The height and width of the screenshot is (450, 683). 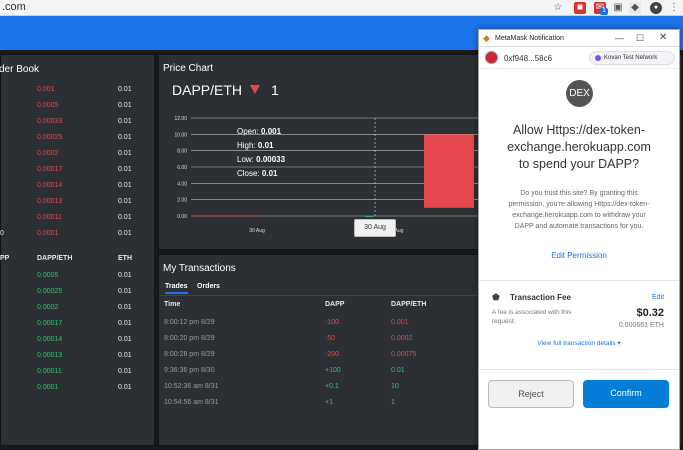 What do you see at coordinates (78, 170) in the screenshot?
I see `sell-order-row: 0.00017 0.01` at bounding box center [78, 170].